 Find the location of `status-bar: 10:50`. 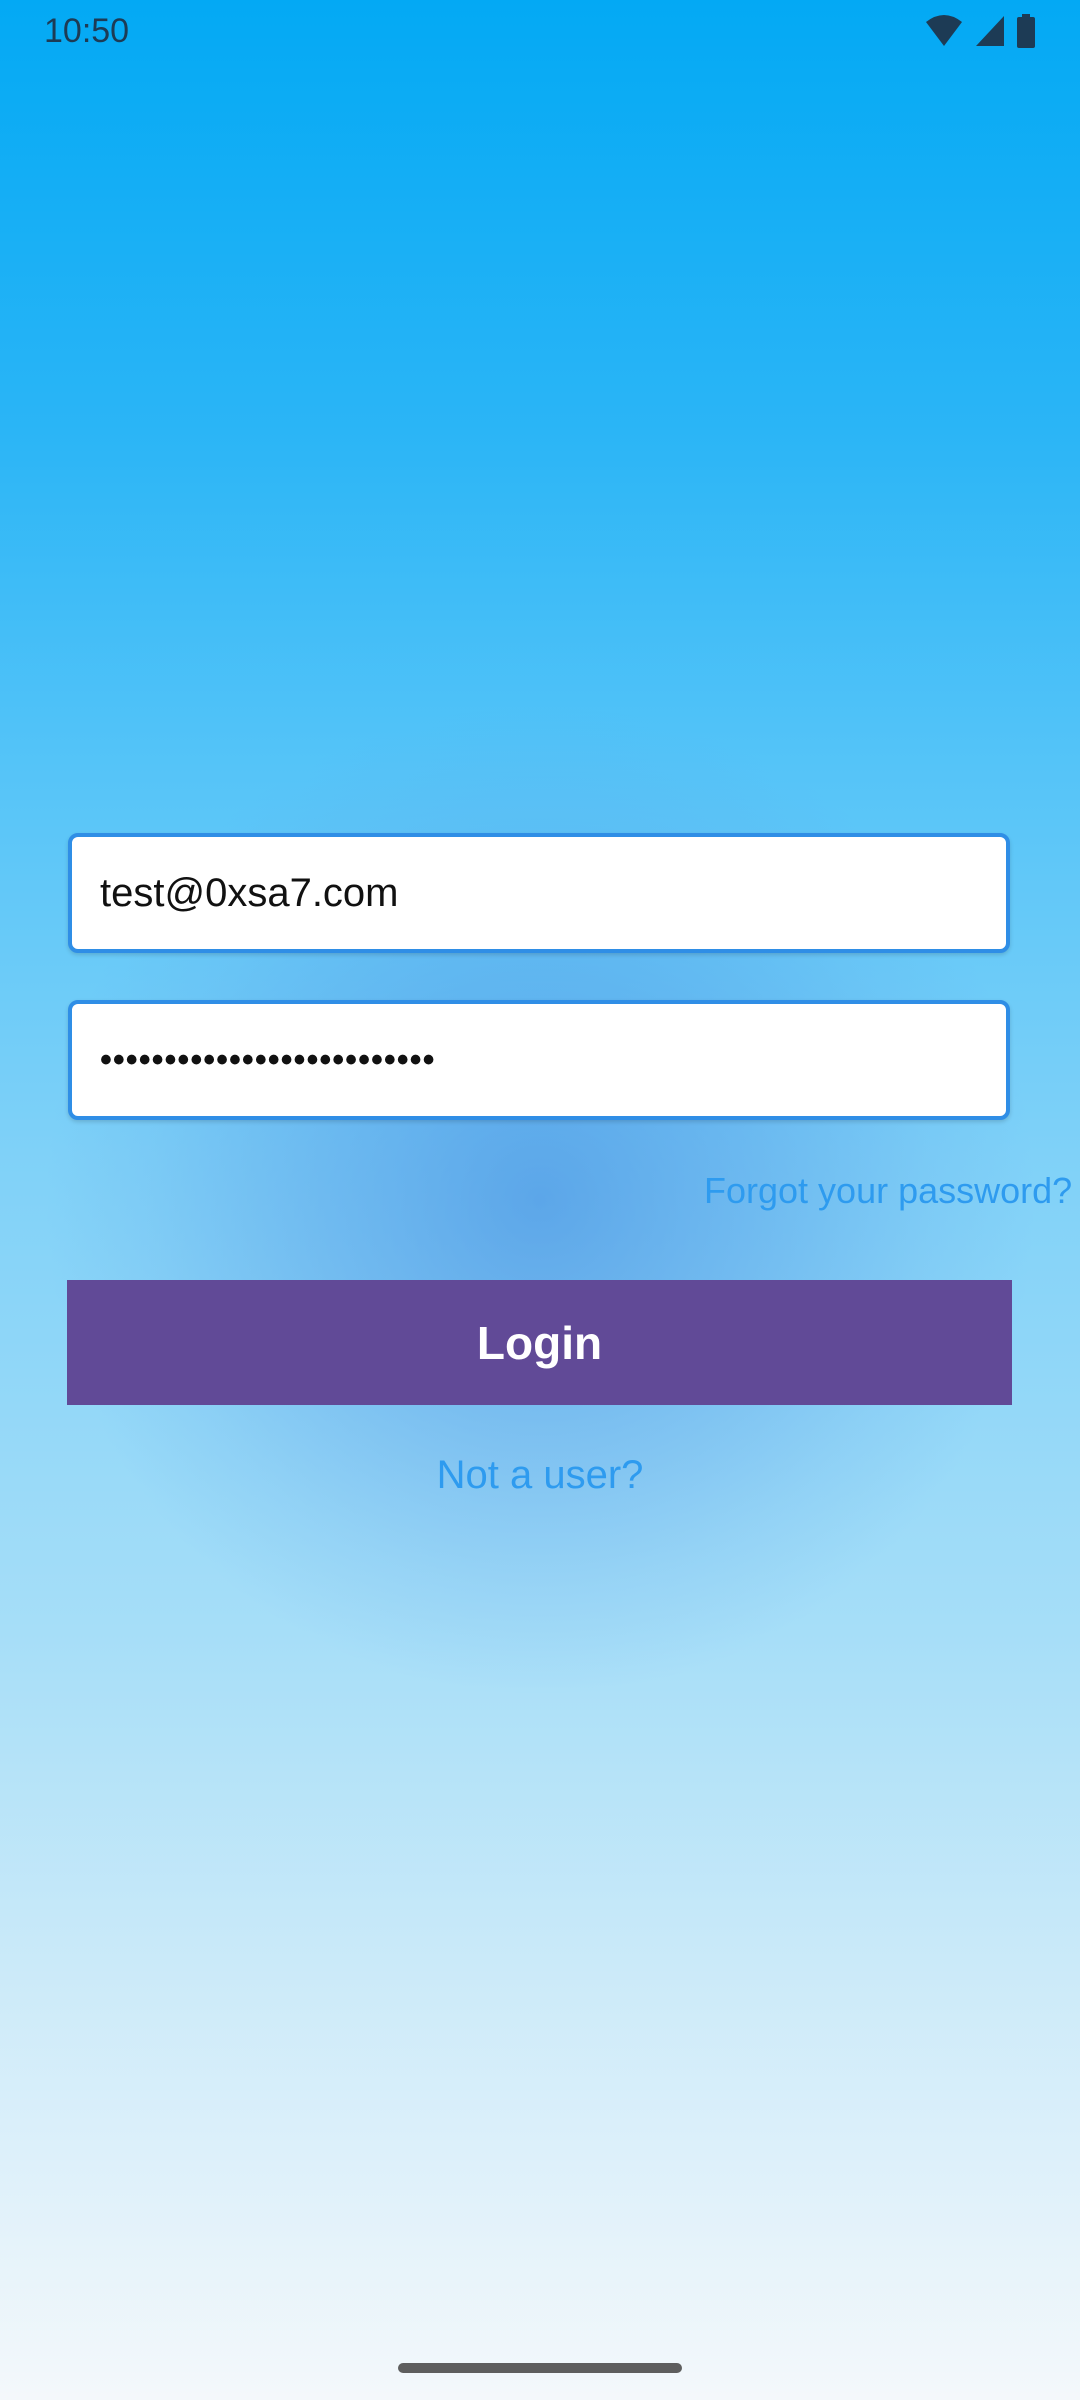

status-bar: 10:50 is located at coordinates (540, 32).